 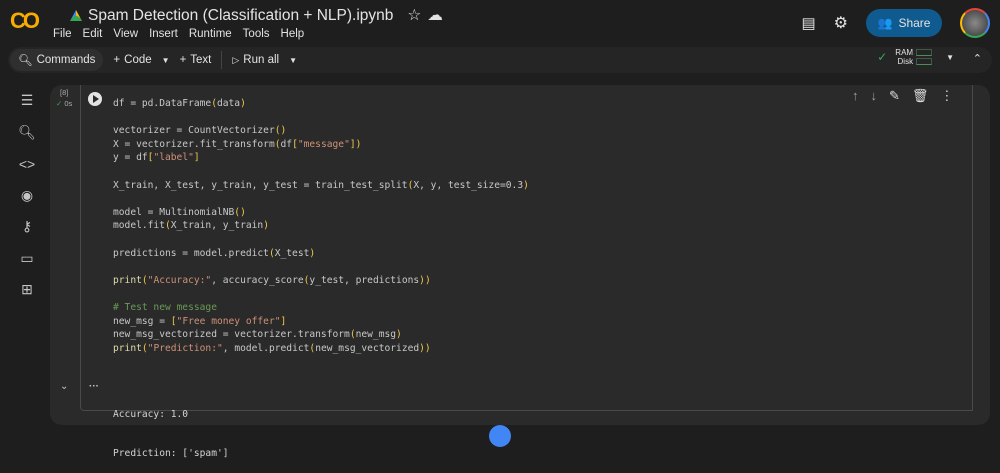 What do you see at coordinates (321, 158) in the screenshot?
I see `code-line: y = df["label"]` at bounding box center [321, 158].